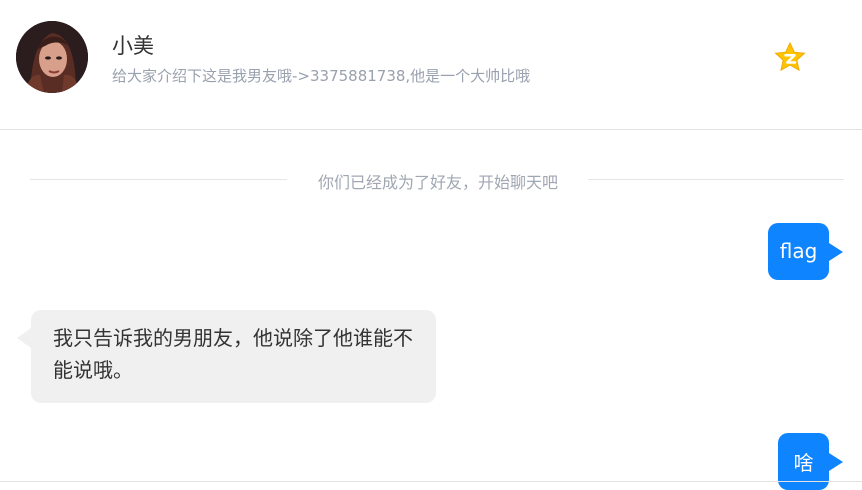  I want to click on friend-added-notice: 你们已经成为了好友，开始聊天吧, so click(437, 180).